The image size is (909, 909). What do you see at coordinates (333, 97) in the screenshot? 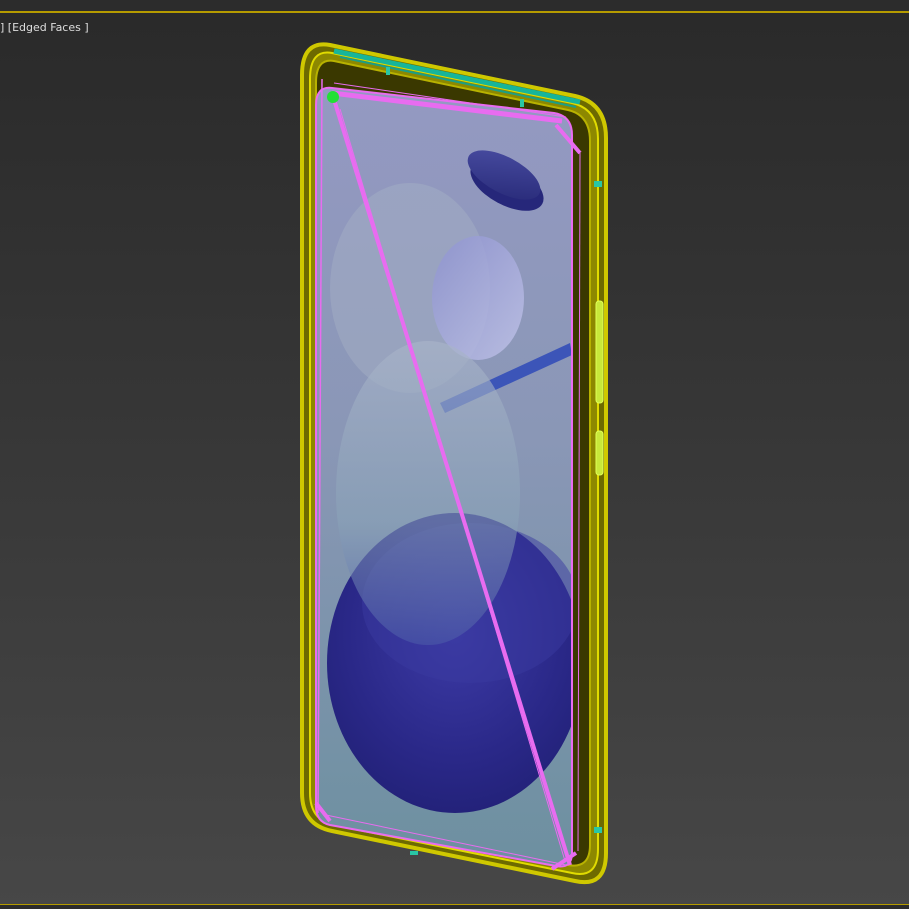
I see `selected-vertex` at bounding box center [333, 97].